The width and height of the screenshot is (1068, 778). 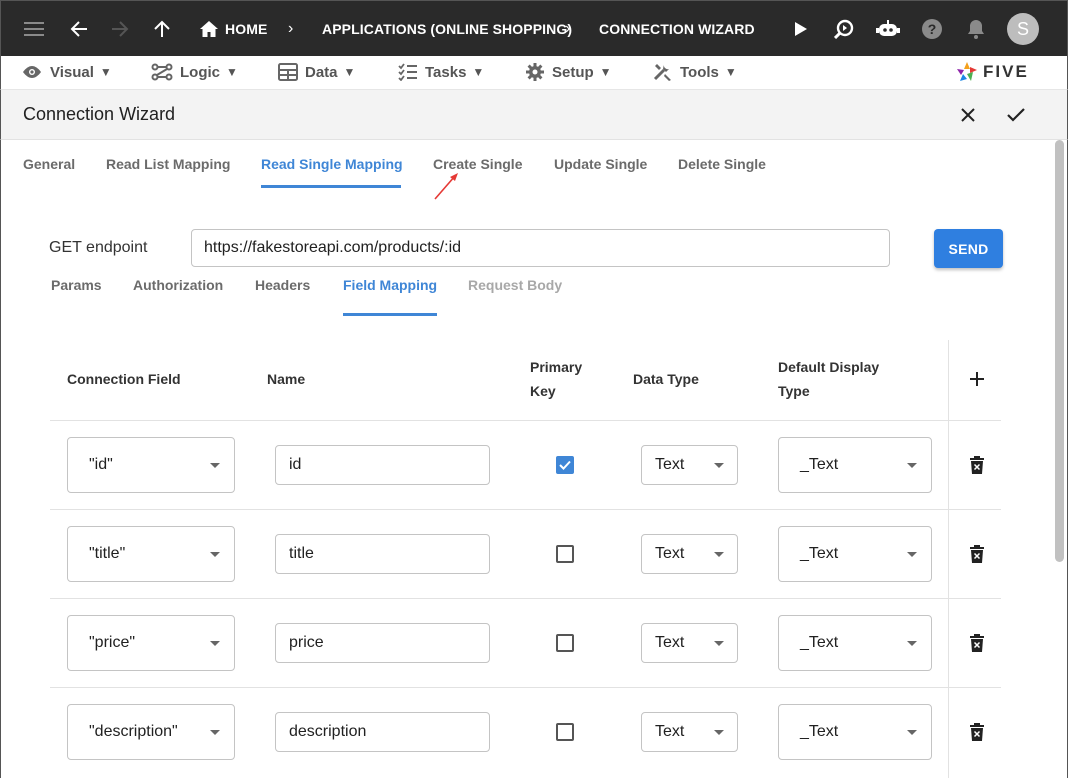 What do you see at coordinates (968, 115) in the screenshot?
I see `close-button` at bounding box center [968, 115].